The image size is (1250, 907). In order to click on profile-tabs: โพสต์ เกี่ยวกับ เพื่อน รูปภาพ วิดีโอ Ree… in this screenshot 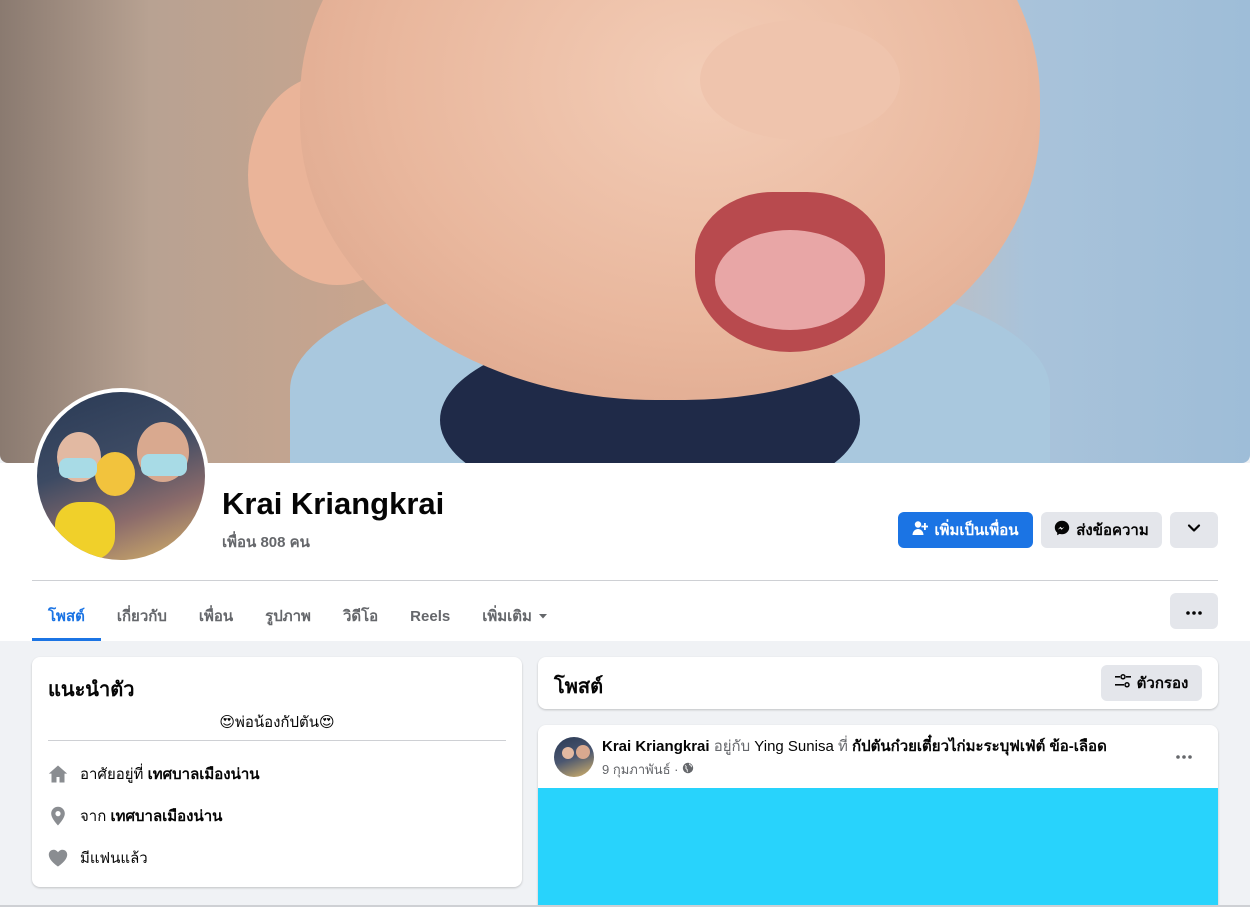, I will do `click(298, 616)`.